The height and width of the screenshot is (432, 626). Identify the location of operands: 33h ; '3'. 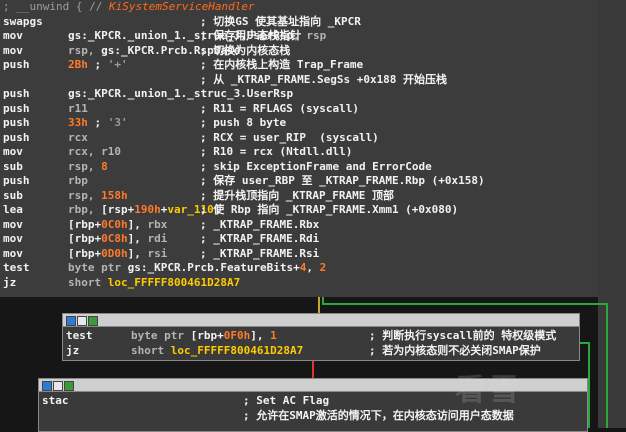
(98, 123).